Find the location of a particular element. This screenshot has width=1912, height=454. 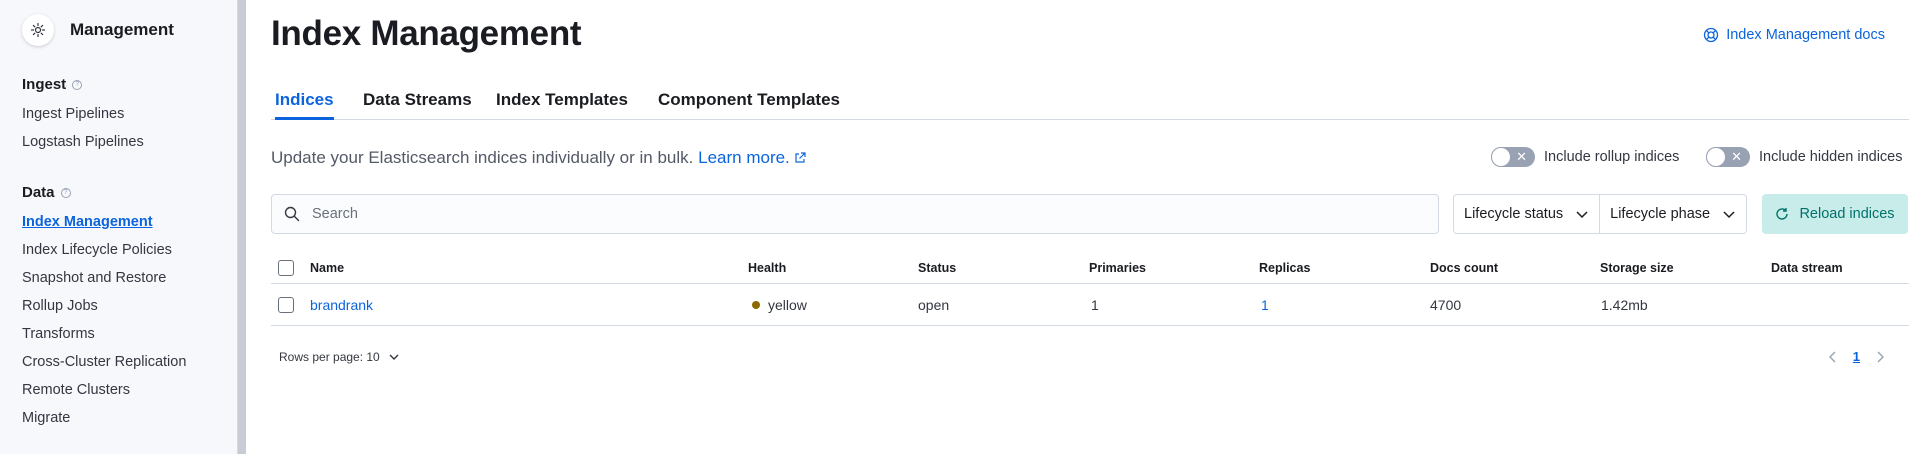

rollup-toggle-label: Include rollup indices is located at coordinates (1612, 157).